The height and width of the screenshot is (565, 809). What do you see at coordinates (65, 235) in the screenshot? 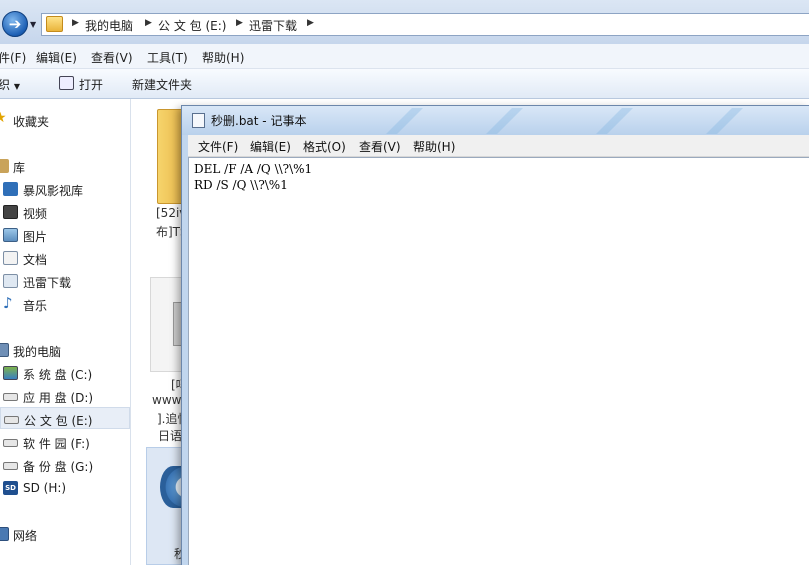
I see `nav-item-pictures: 图片` at bounding box center [65, 235].